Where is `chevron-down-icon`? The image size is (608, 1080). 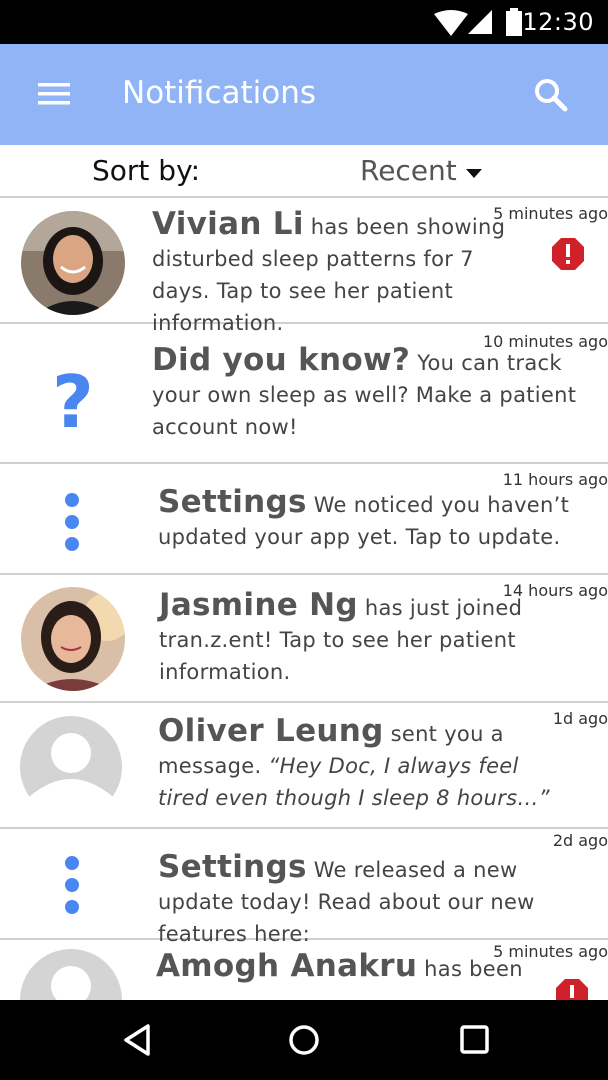
chevron-down-icon is located at coordinates (474, 173).